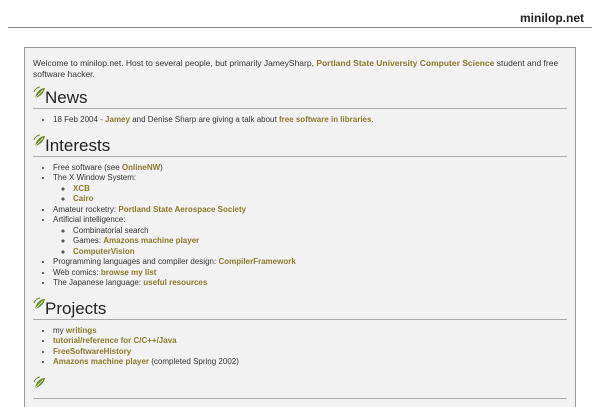 The image size is (600, 407). Describe the element at coordinates (101, 361) in the screenshot. I see `amazons-project-link: Amazons machine player` at that location.